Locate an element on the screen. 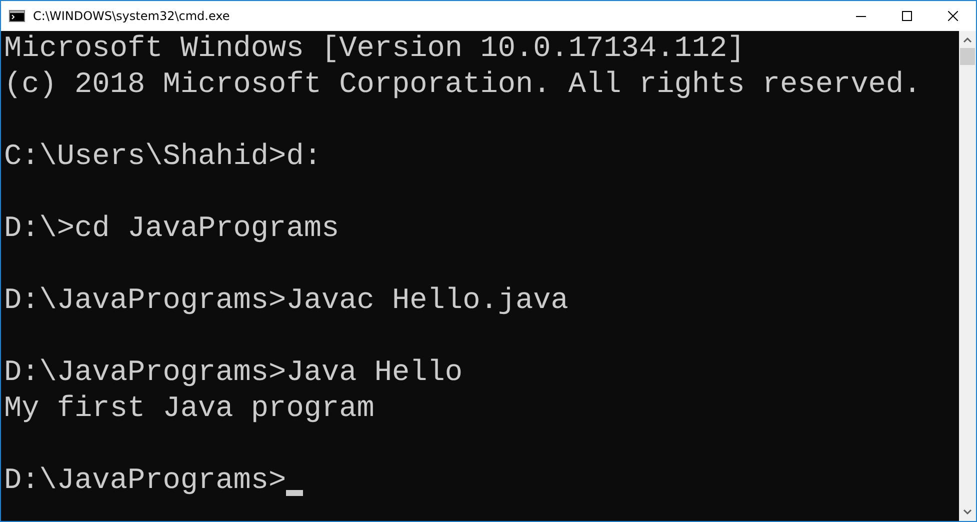 Image resolution: width=977 pixels, height=522 pixels. console-line: (c) 2018 Microsoft Corporation. All rights reserved. is located at coordinates (463, 85).